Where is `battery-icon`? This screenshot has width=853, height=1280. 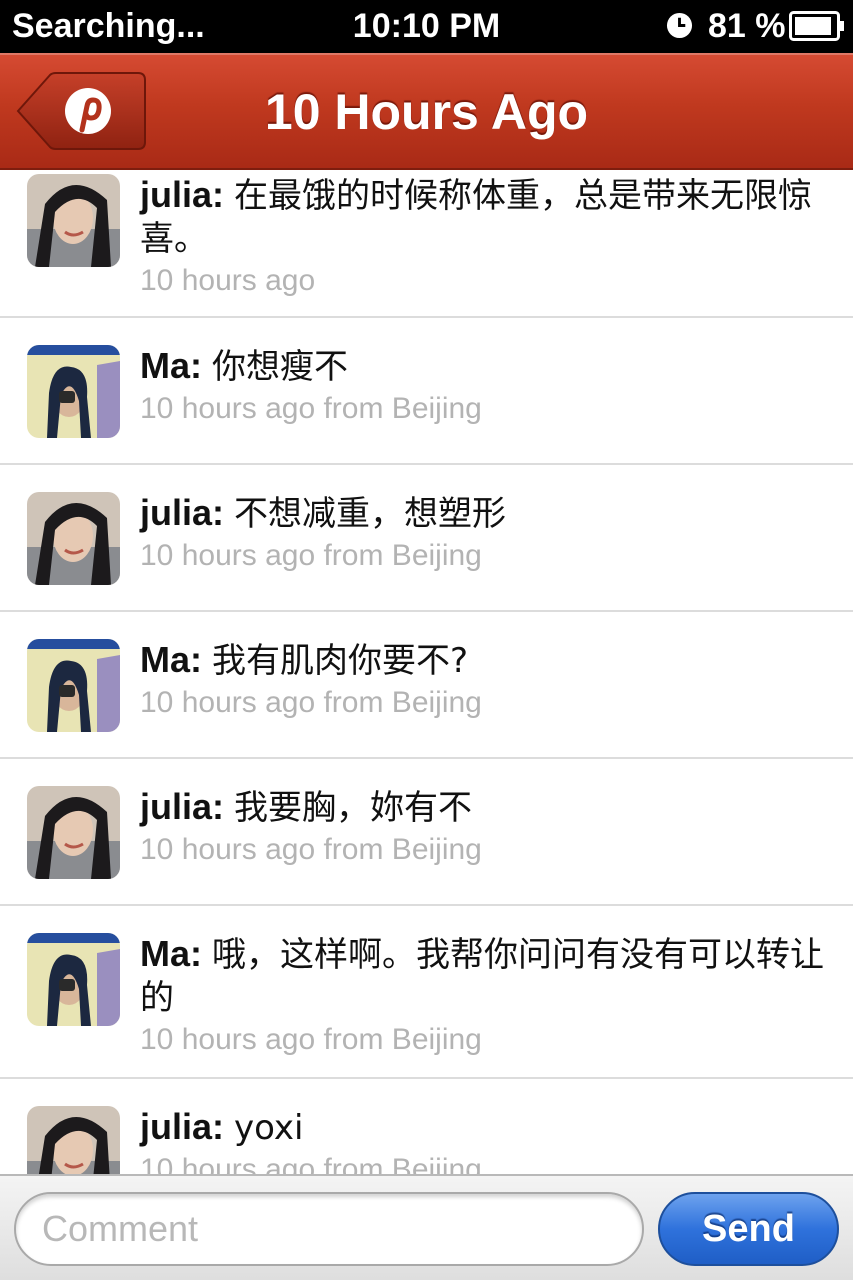
battery-icon is located at coordinates (816, 26).